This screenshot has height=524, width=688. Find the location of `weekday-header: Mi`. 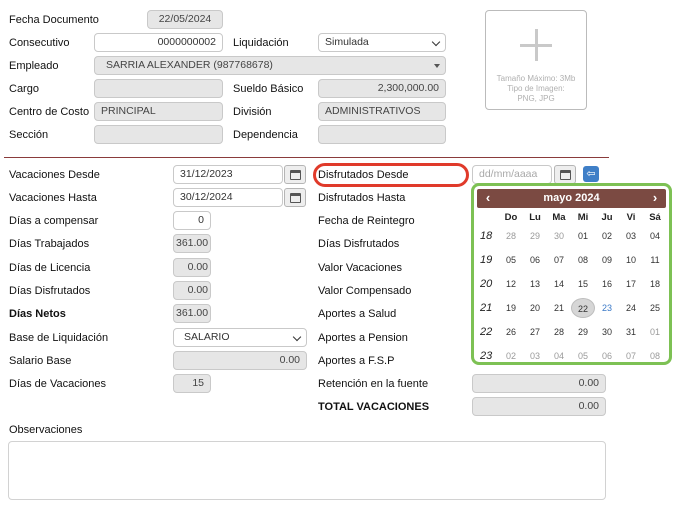

weekday-header: Mi is located at coordinates (583, 217).